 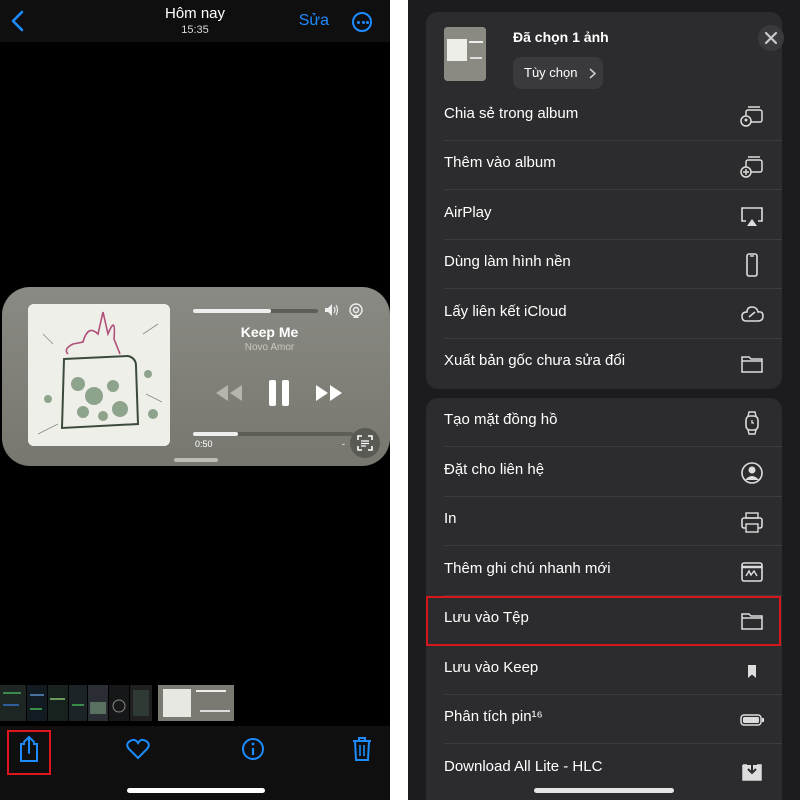 What do you see at coordinates (592, 73) in the screenshot?
I see `chevron-right-icon` at bounding box center [592, 73].